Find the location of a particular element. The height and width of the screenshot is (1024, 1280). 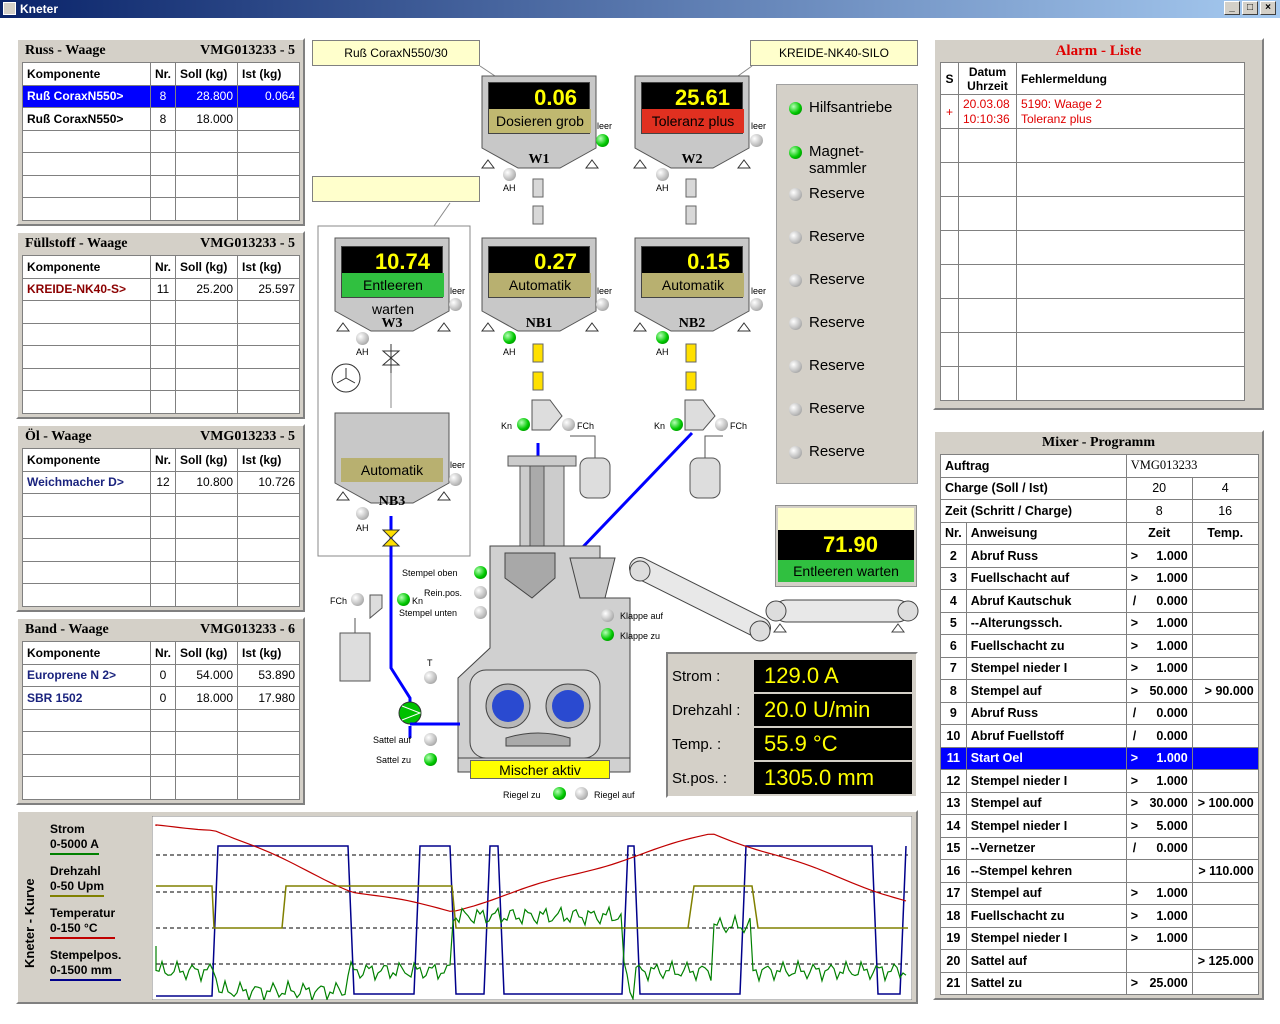

nb1-ah-label: AH is located at coordinates (509, 352).